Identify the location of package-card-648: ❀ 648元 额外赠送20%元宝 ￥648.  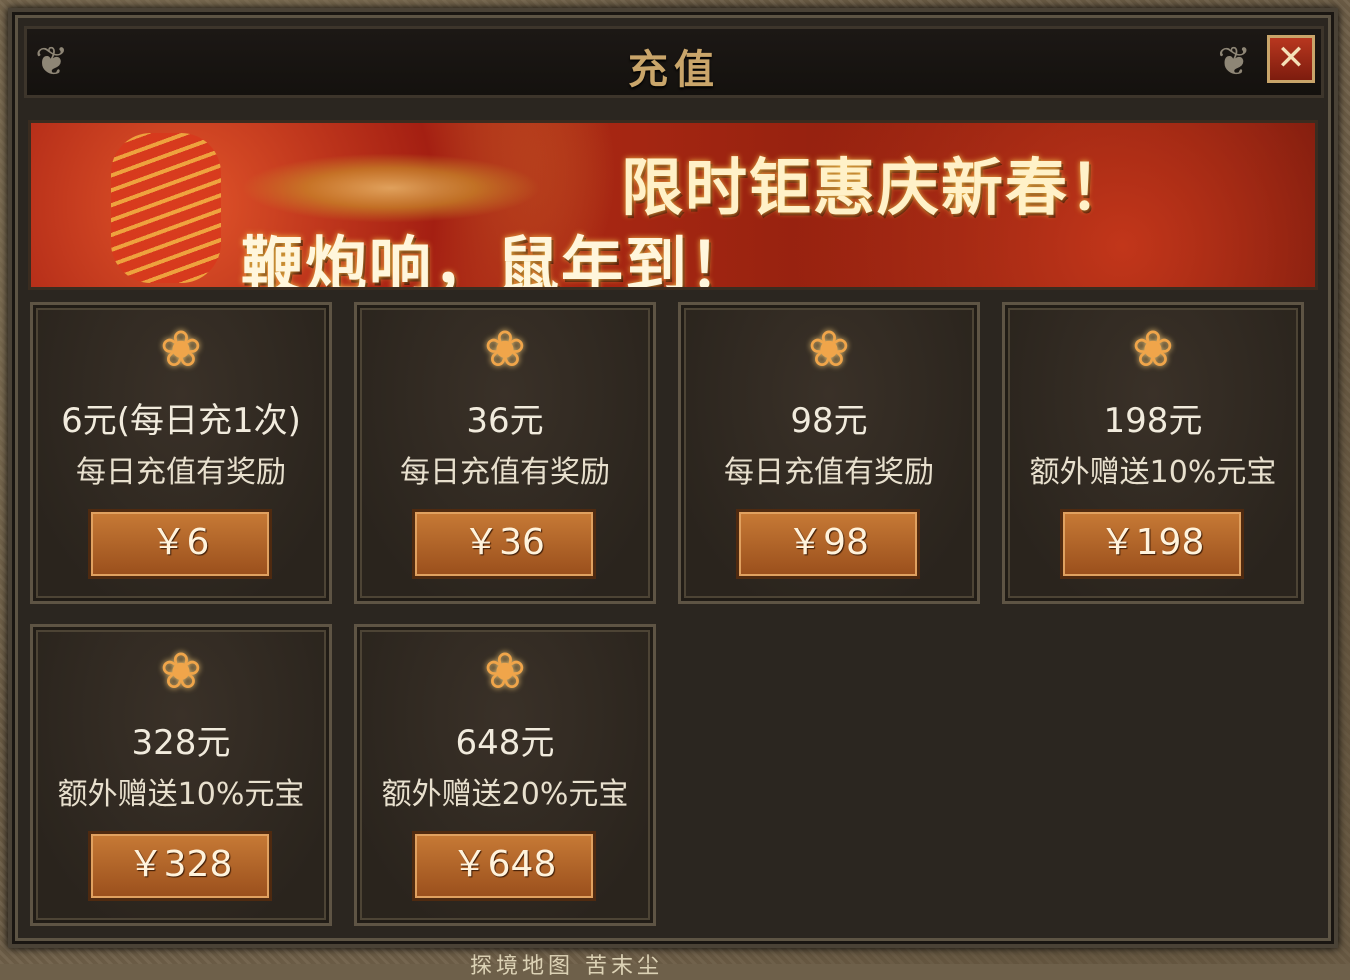
(505, 775).